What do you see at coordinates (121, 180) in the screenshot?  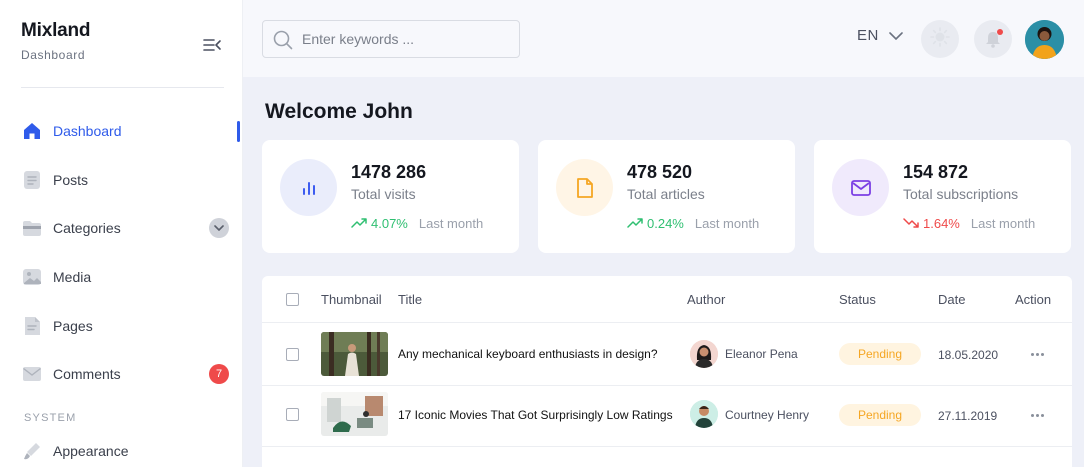 I see `sidebar-item-posts: Posts` at bounding box center [121, 180].